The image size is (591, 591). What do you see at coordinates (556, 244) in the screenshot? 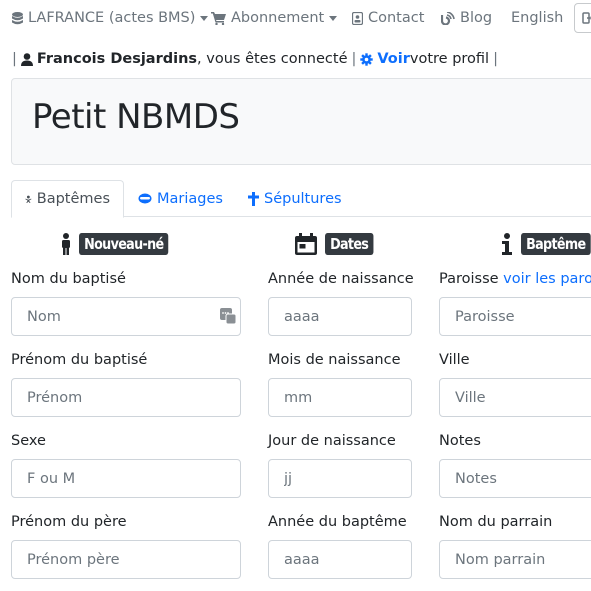
I see `section-badge: Baptême` at bounding box center [556, 244].